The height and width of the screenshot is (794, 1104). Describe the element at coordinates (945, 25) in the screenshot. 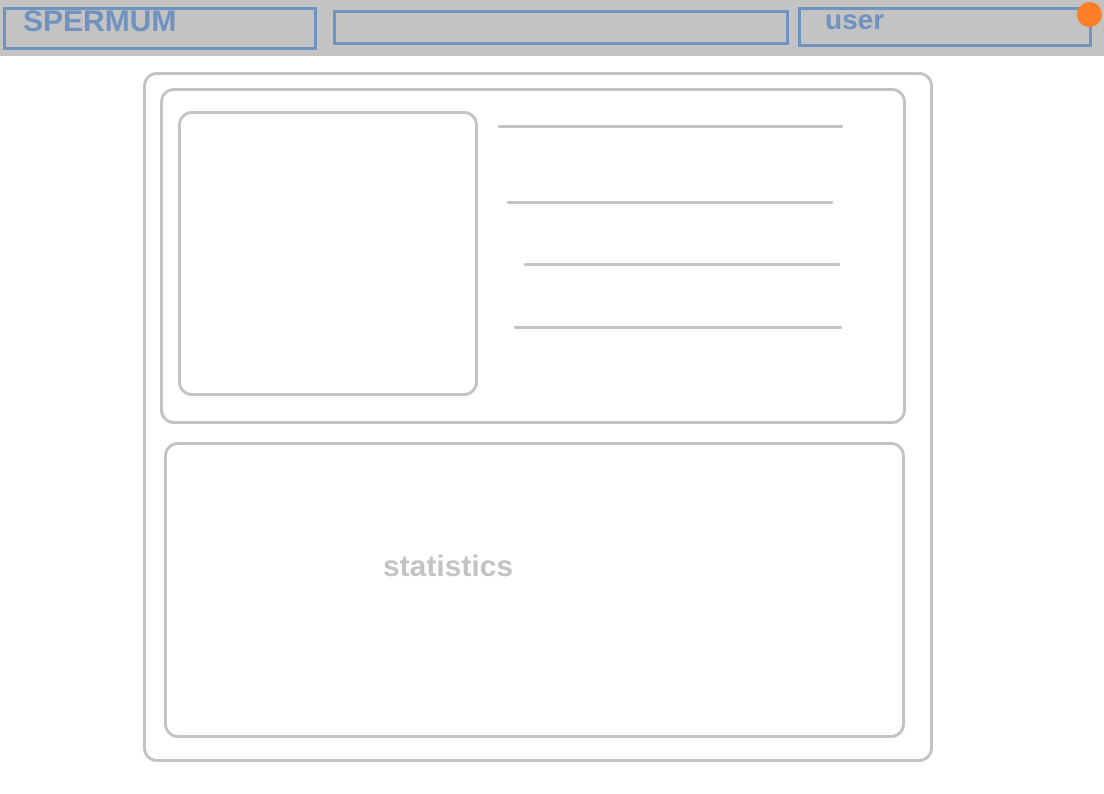

I see `user-menu-button: user` at that location.